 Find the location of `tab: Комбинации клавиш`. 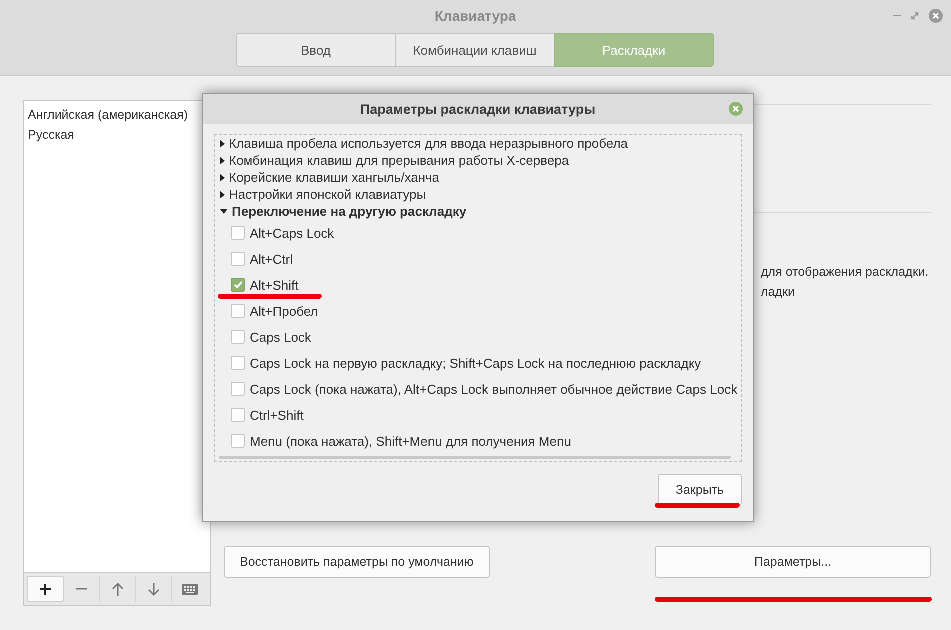

tab: Комбинации клавиш is located at coordinates (475, 50).